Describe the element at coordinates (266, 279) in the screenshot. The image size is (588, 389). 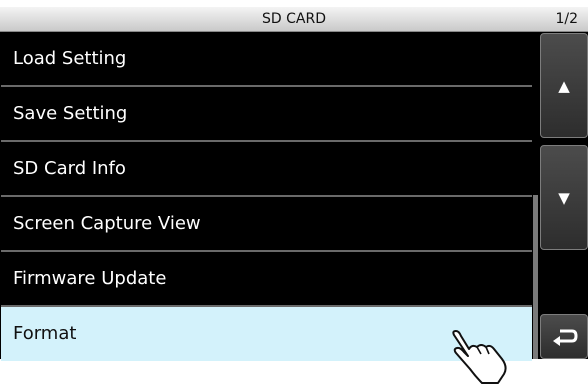
I see `menu-item-firmware-update: Firmware Update` at that location.